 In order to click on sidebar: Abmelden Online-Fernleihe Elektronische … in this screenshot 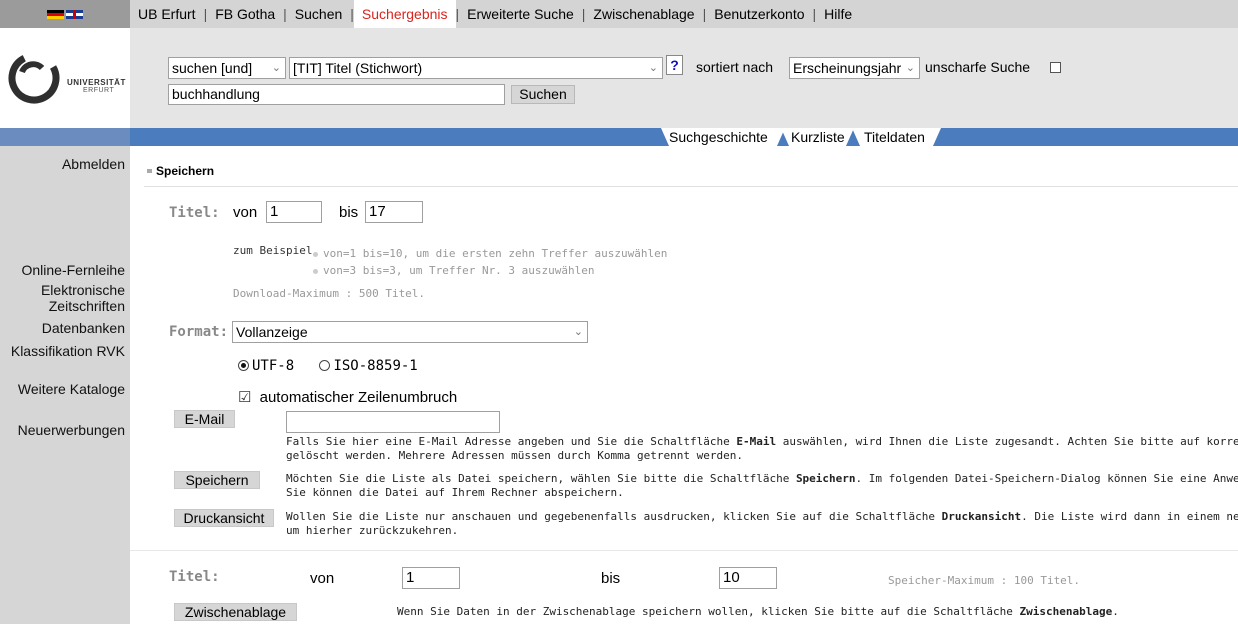, I will do `click(65, 385)`.